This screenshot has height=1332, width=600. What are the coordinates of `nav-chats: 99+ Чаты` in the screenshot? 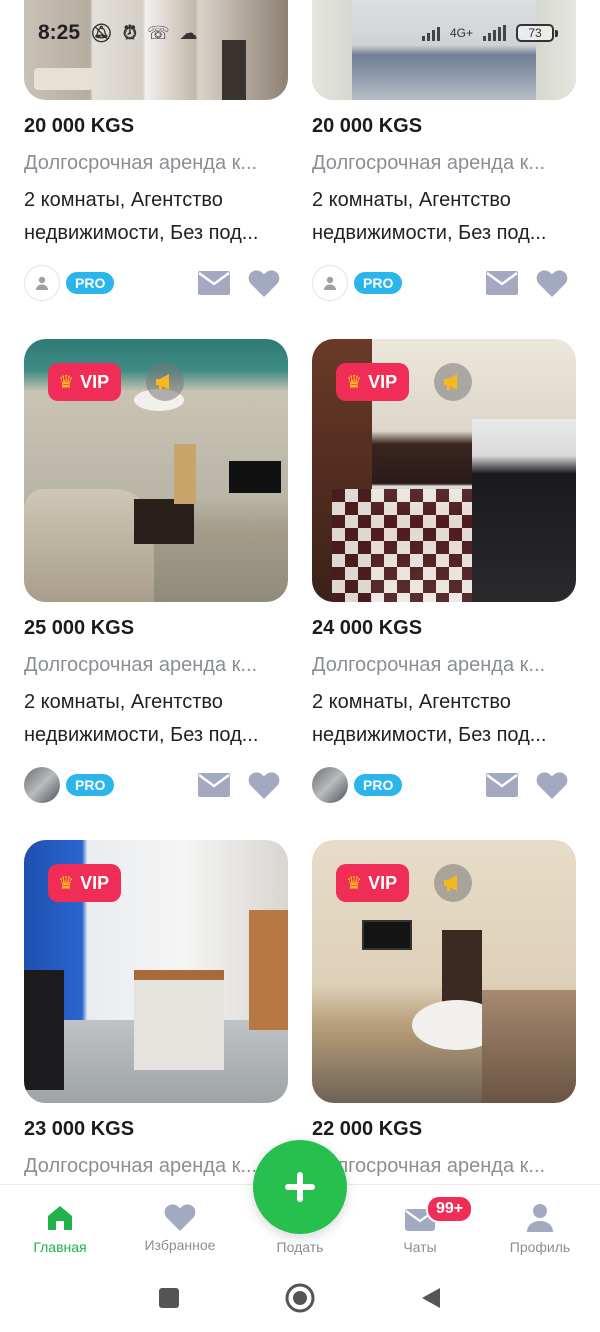 It's located at (420, 1225).